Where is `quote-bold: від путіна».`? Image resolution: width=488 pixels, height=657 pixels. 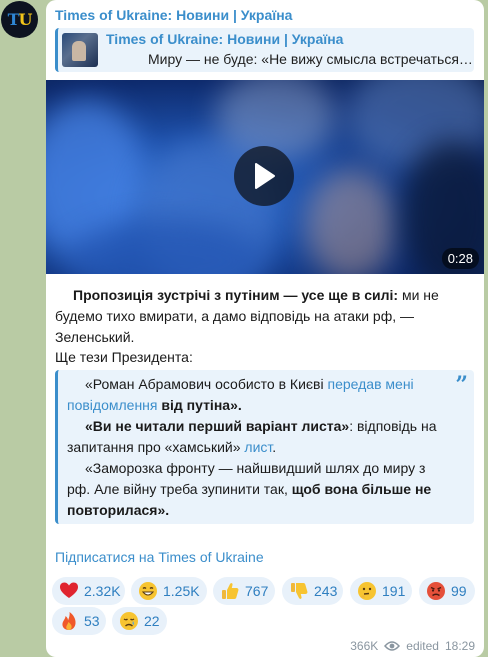 quote-bold: від путіна». is located at coordinates (199, 405).